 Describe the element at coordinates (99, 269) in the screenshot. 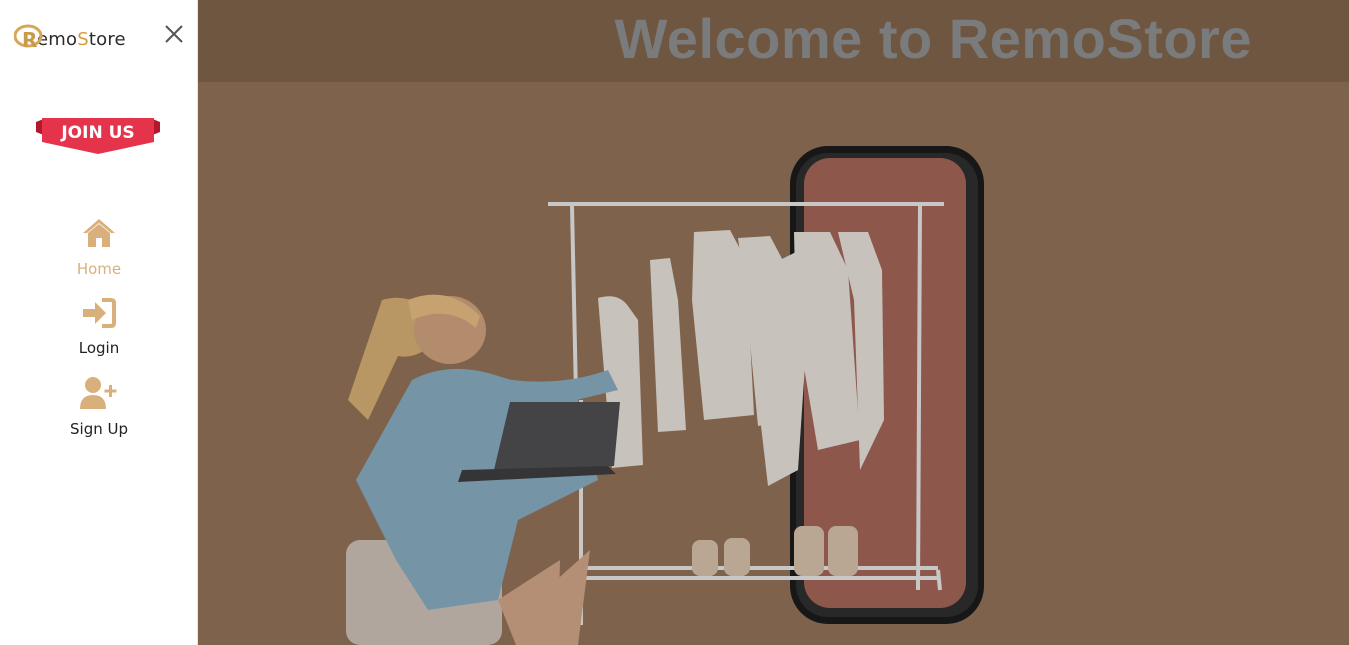

I see `sidebar-item-label: Home` at that location.